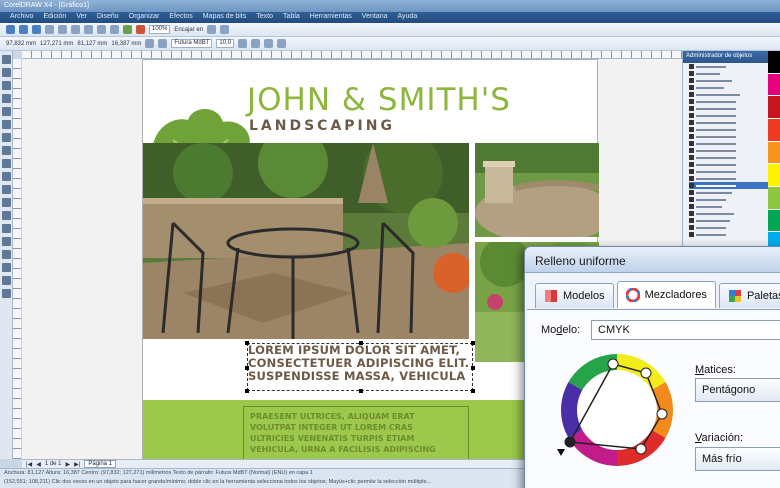  What do you see at coordinates (728, 185) in the screenshot?
I see `tree-row-selected` at bounding box center [728, 185].